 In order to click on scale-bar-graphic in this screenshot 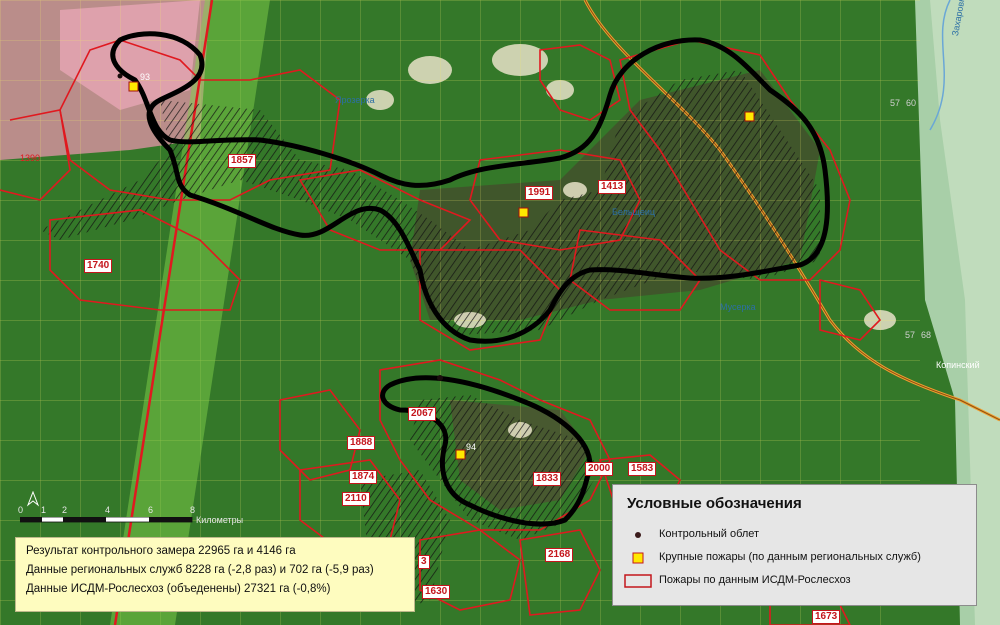, I will do `click(106, 520)`.